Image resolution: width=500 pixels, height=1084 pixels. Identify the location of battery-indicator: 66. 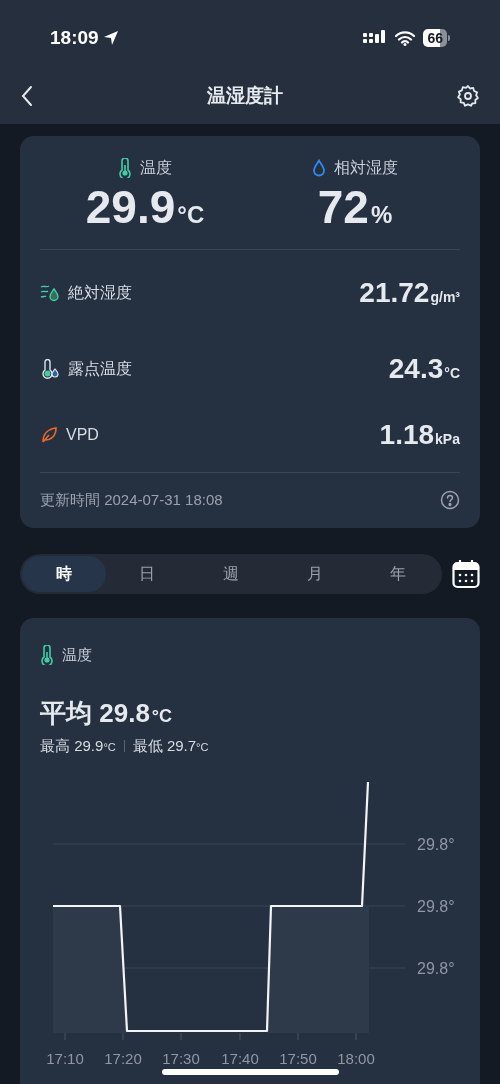
(436, 38).